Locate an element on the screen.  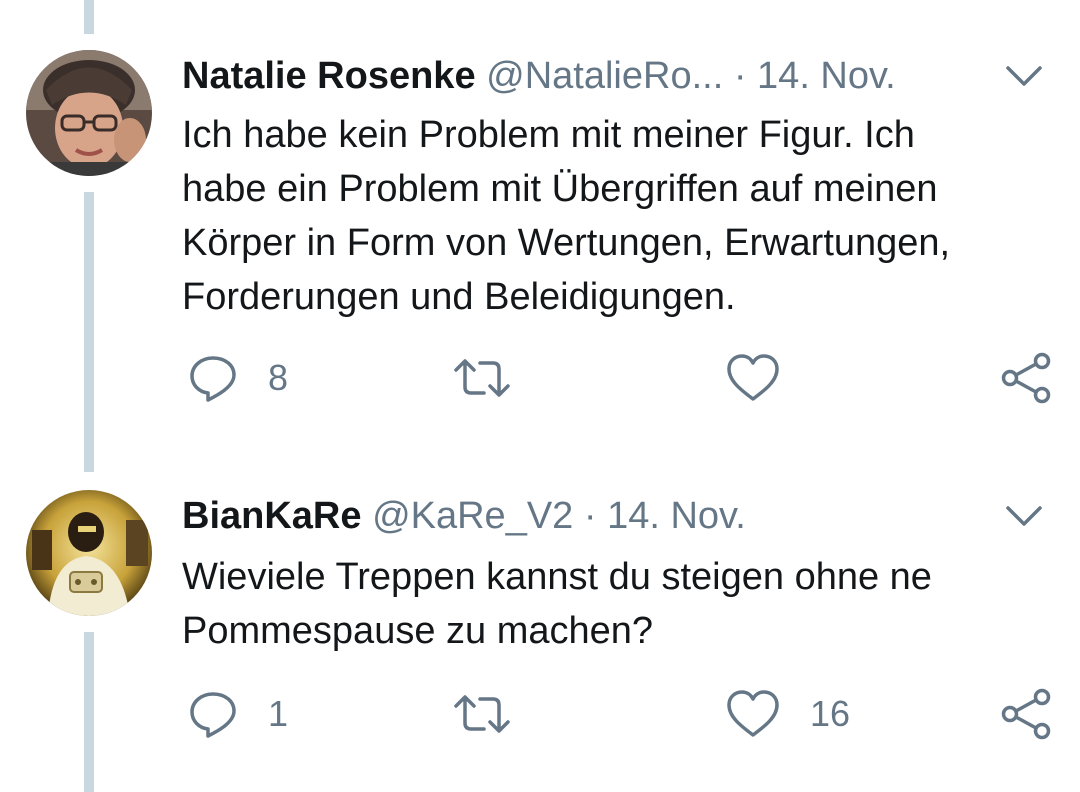
reply-count: 1 is located at coordinates (278, 713).